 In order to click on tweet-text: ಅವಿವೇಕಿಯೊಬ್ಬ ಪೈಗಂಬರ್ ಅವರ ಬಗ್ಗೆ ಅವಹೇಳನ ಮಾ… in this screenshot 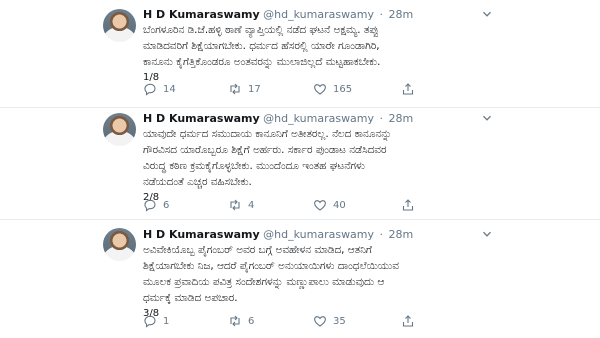, I will do `click(320, 282)`.